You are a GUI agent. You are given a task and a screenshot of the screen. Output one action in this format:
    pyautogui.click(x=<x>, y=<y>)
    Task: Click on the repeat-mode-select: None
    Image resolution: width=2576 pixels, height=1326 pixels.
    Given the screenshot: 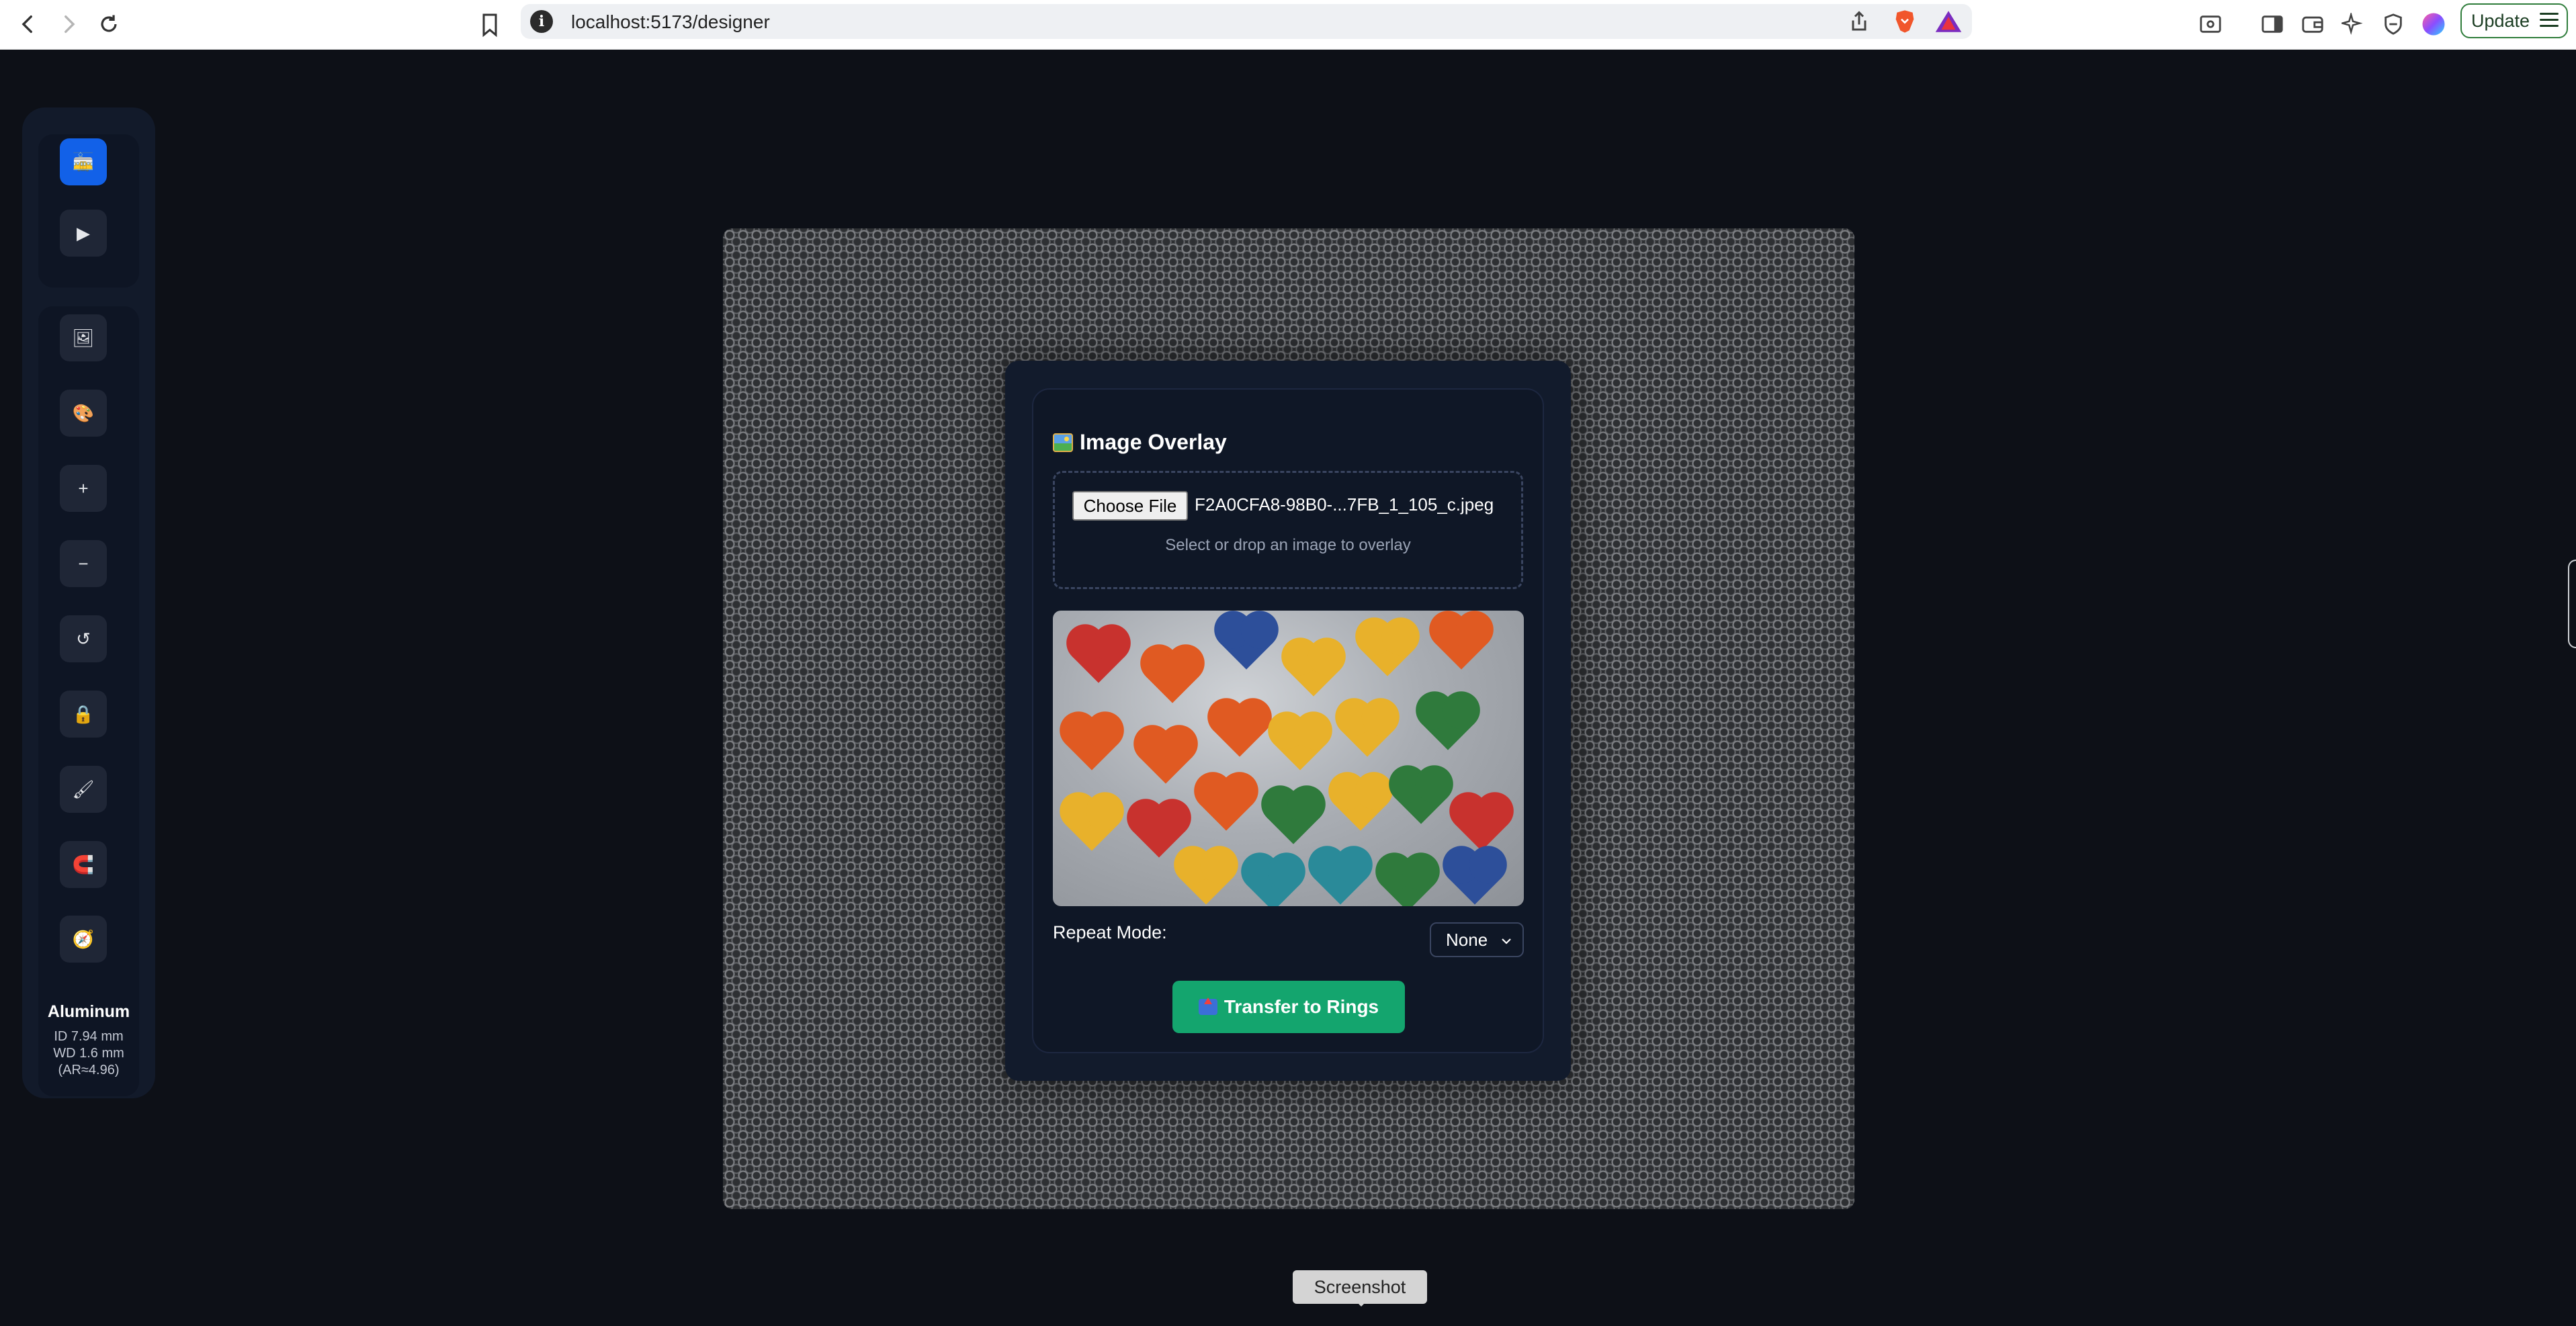 What is the action you would take?
    pyautogui.click(x=1477, y=939)
    